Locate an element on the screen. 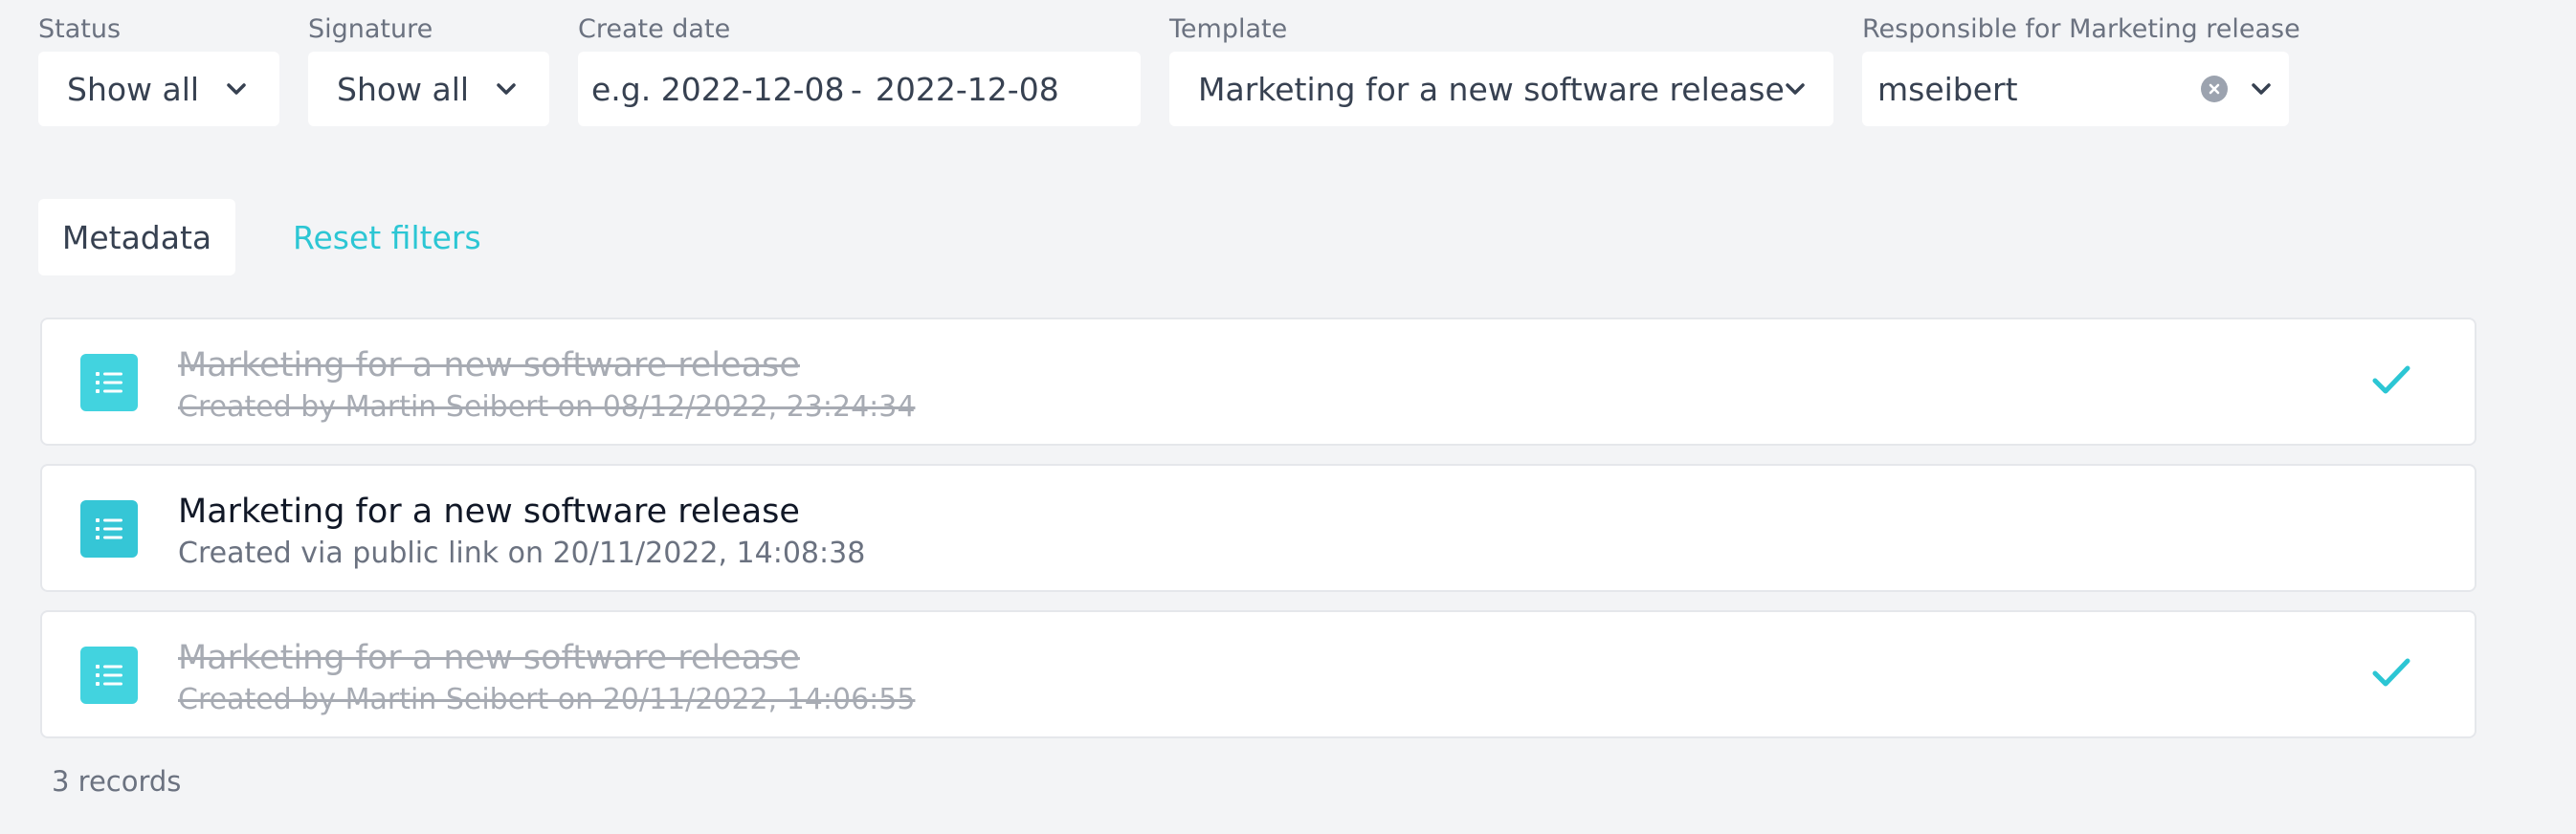 This screenshot has height=834, width=2576. status-select-value: Show all is located at coordinates (133, 89).